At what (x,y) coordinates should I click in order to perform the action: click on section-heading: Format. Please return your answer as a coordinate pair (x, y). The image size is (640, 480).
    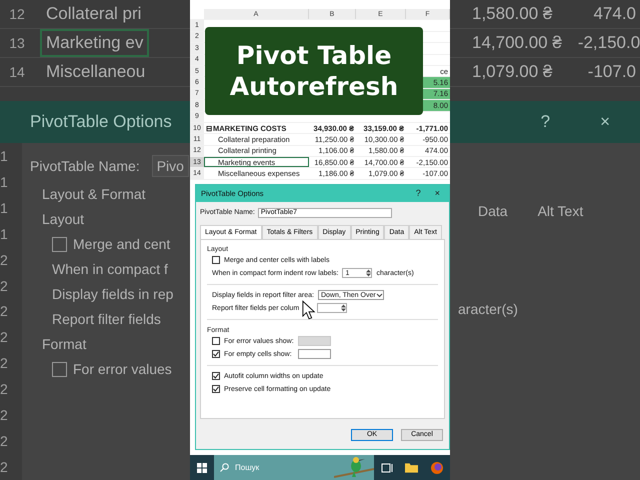
    Looking at the image, I should click on (65, 344).